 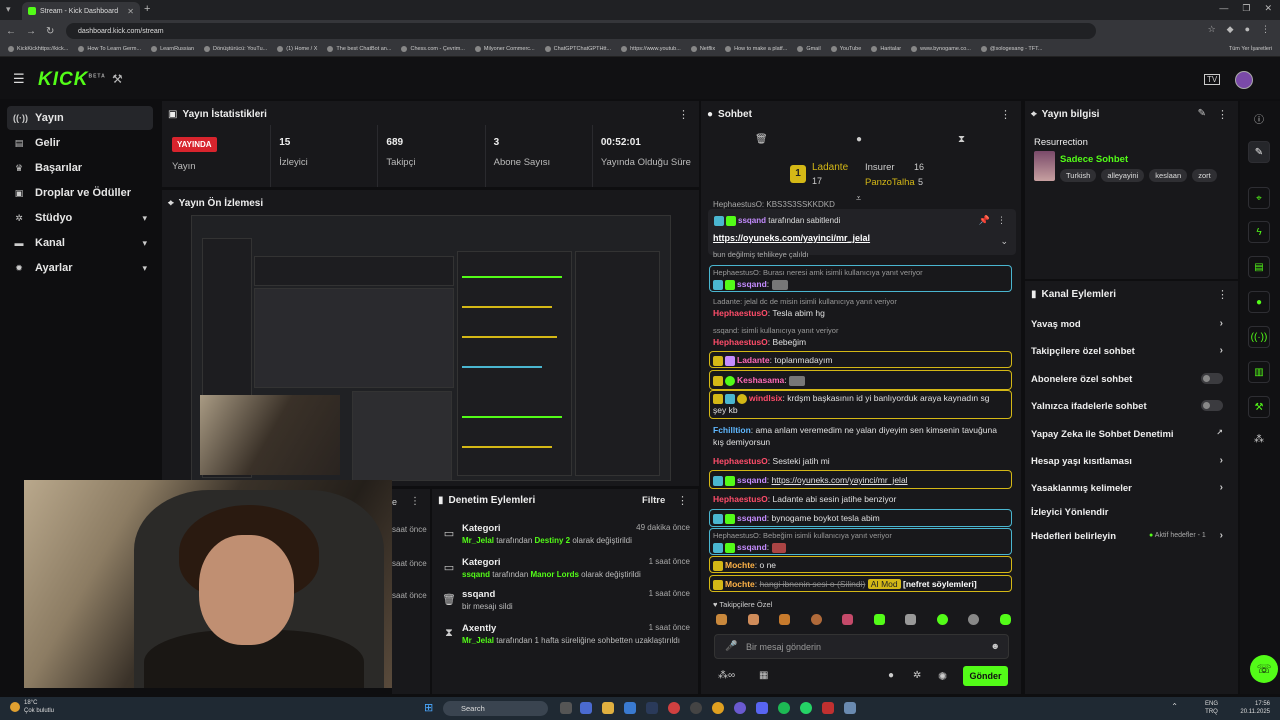 What do you see at coordinates (891, 675) in the screenshot?
I see `chat-bubble-icon: ●` at bounding box center [891, 675].